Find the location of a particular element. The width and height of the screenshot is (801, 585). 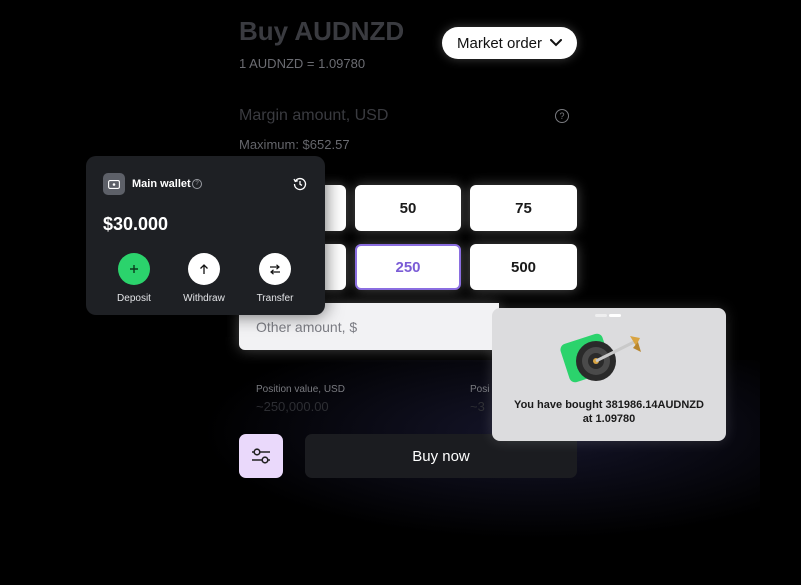

deposit-label: Deposit is located at coordinates (134, 298).